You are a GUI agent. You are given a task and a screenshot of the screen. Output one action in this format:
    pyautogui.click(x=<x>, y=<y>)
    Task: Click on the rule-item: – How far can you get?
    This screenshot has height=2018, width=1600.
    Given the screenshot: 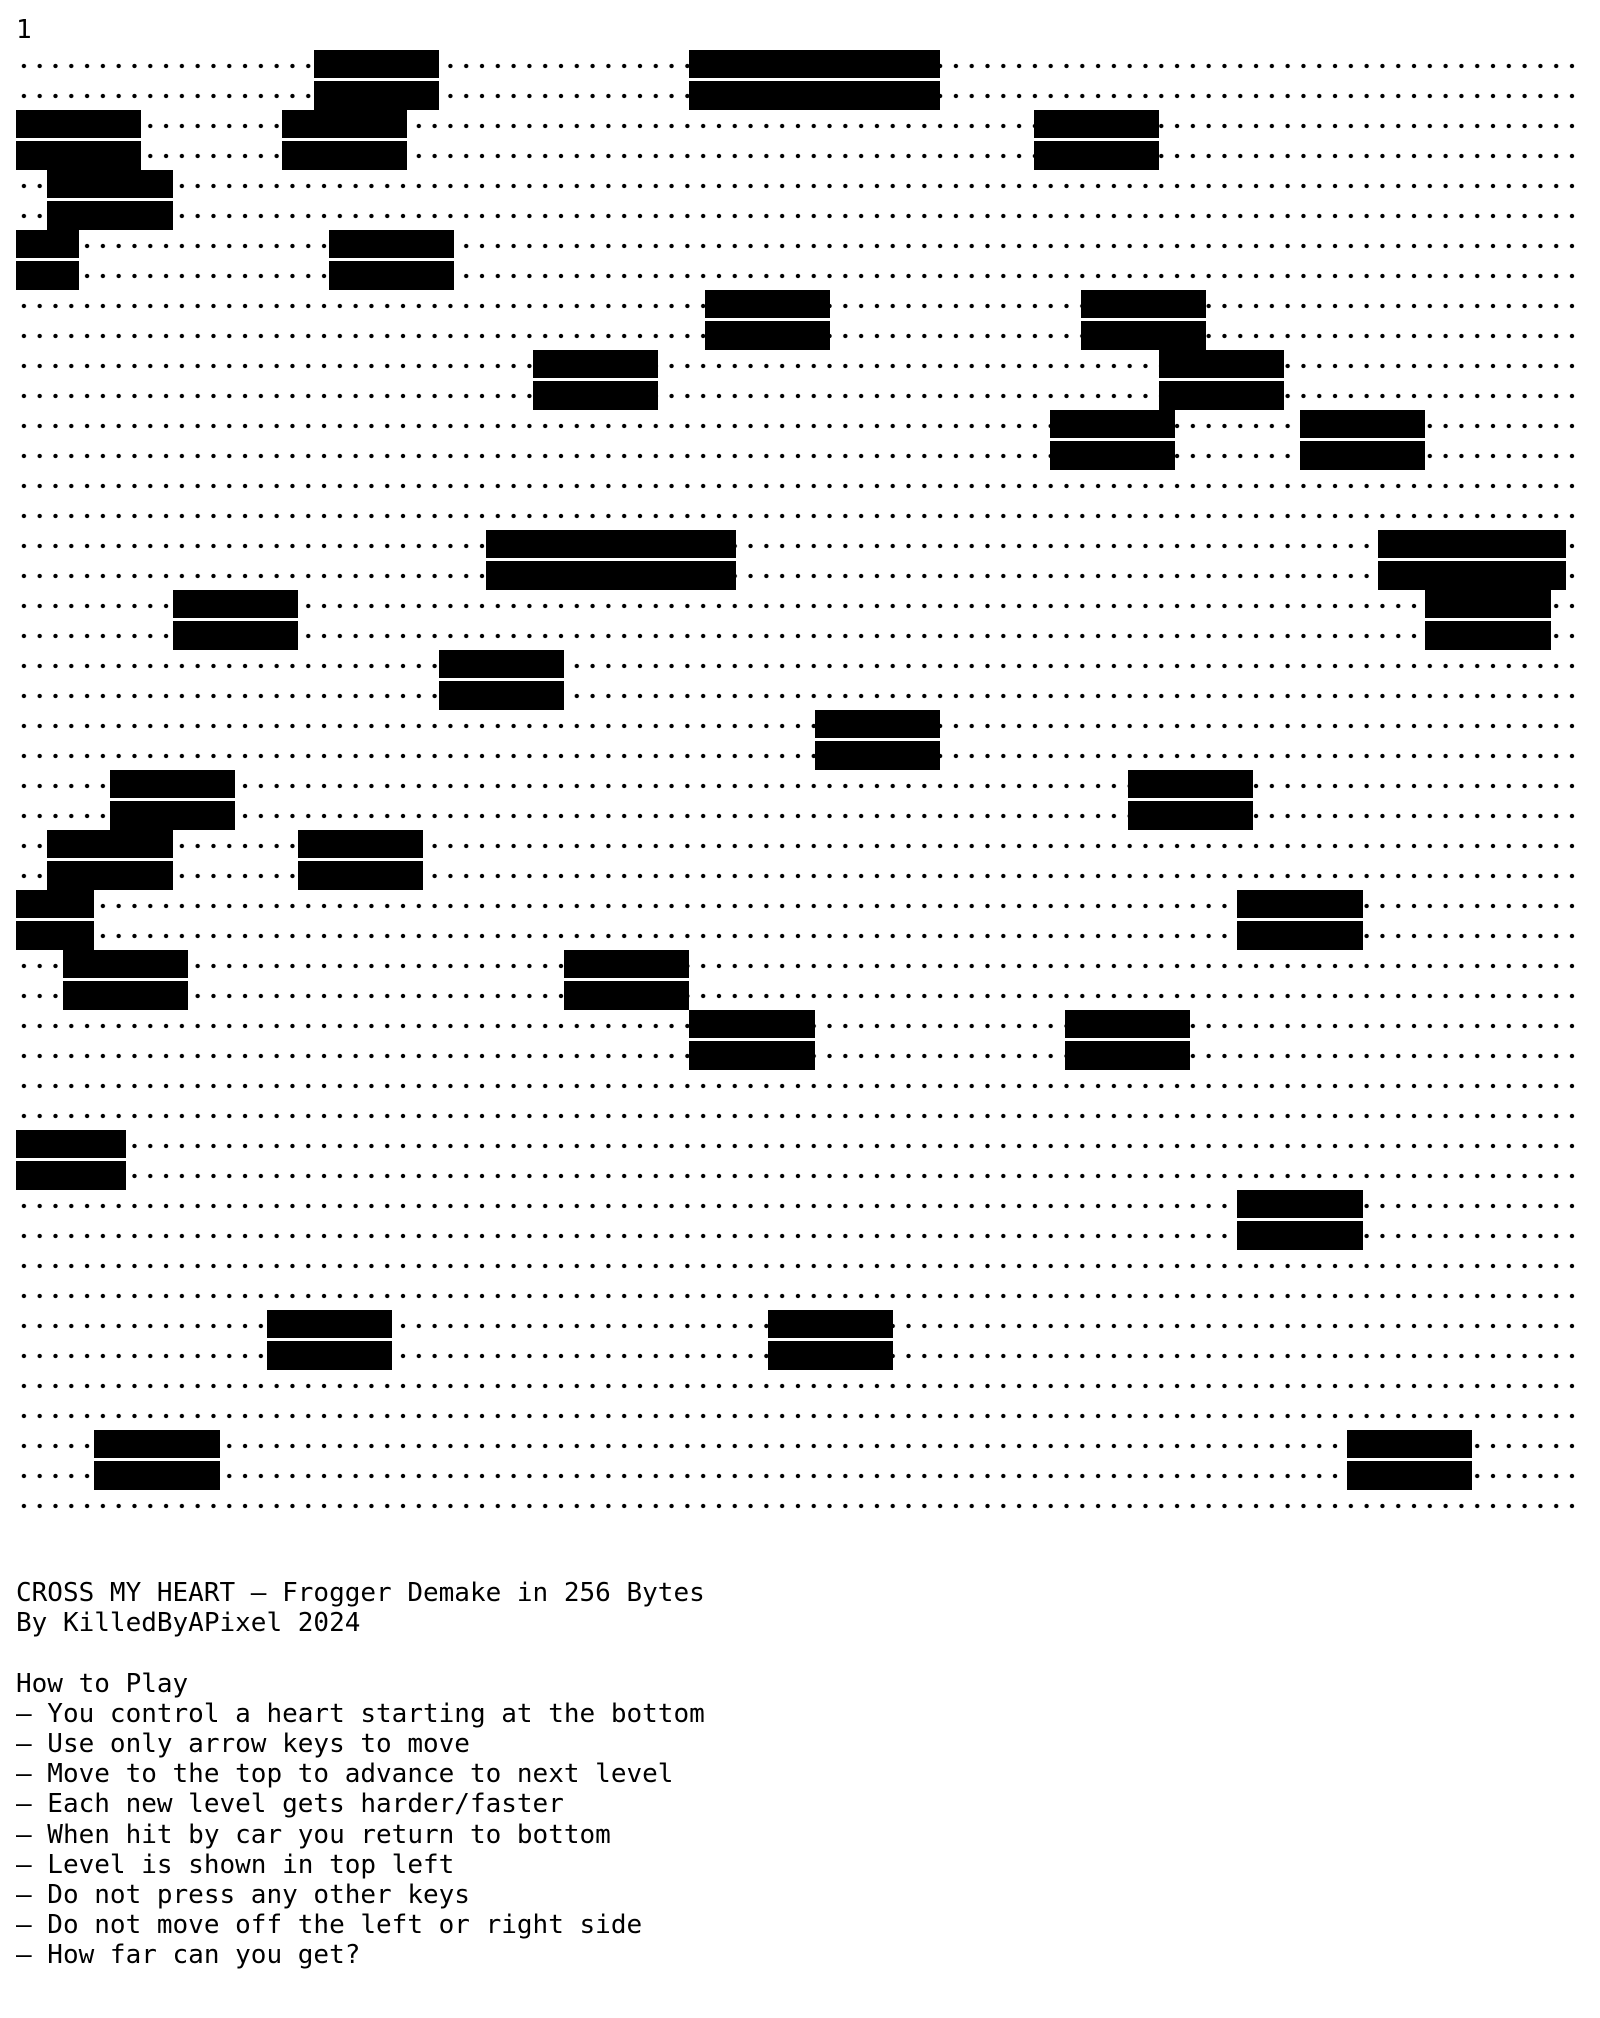 What is the action you would take?
    pyautogui.click(x=188, y=1955)
    